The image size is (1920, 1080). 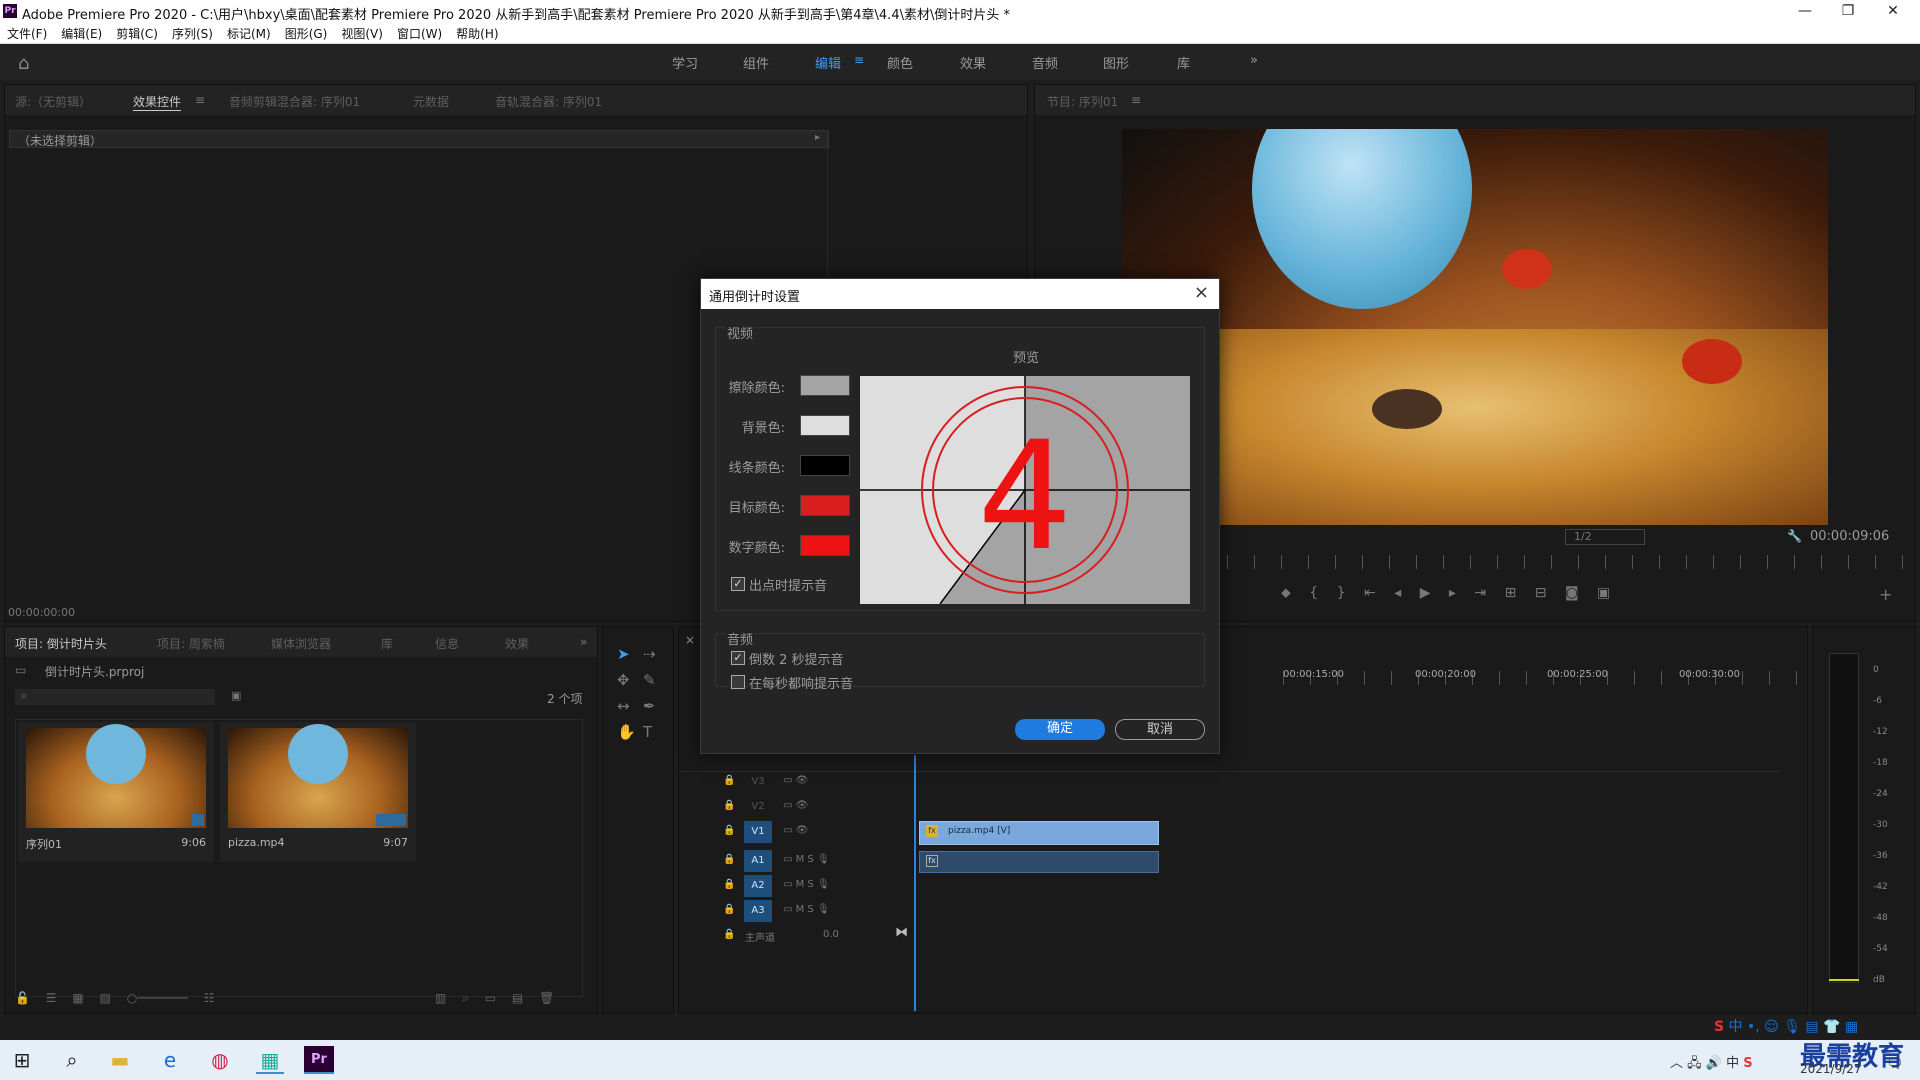 I want to click on menu-window: 窗口(W), so click(x=419, y=34).